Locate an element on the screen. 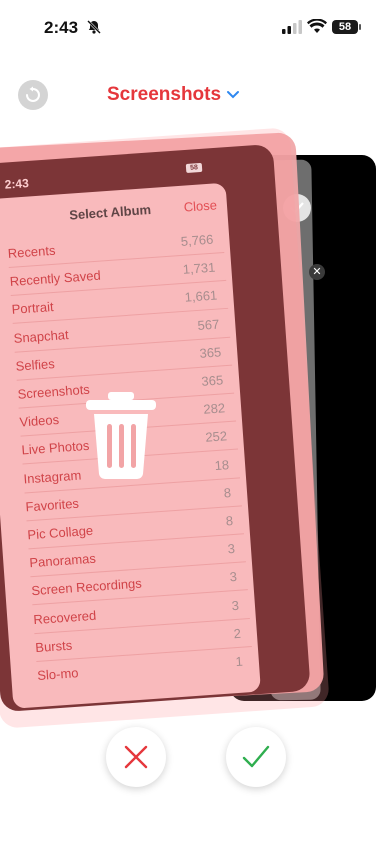 This screenshot has height=850, width=392. delete-button is located at coordinates (136, 757).